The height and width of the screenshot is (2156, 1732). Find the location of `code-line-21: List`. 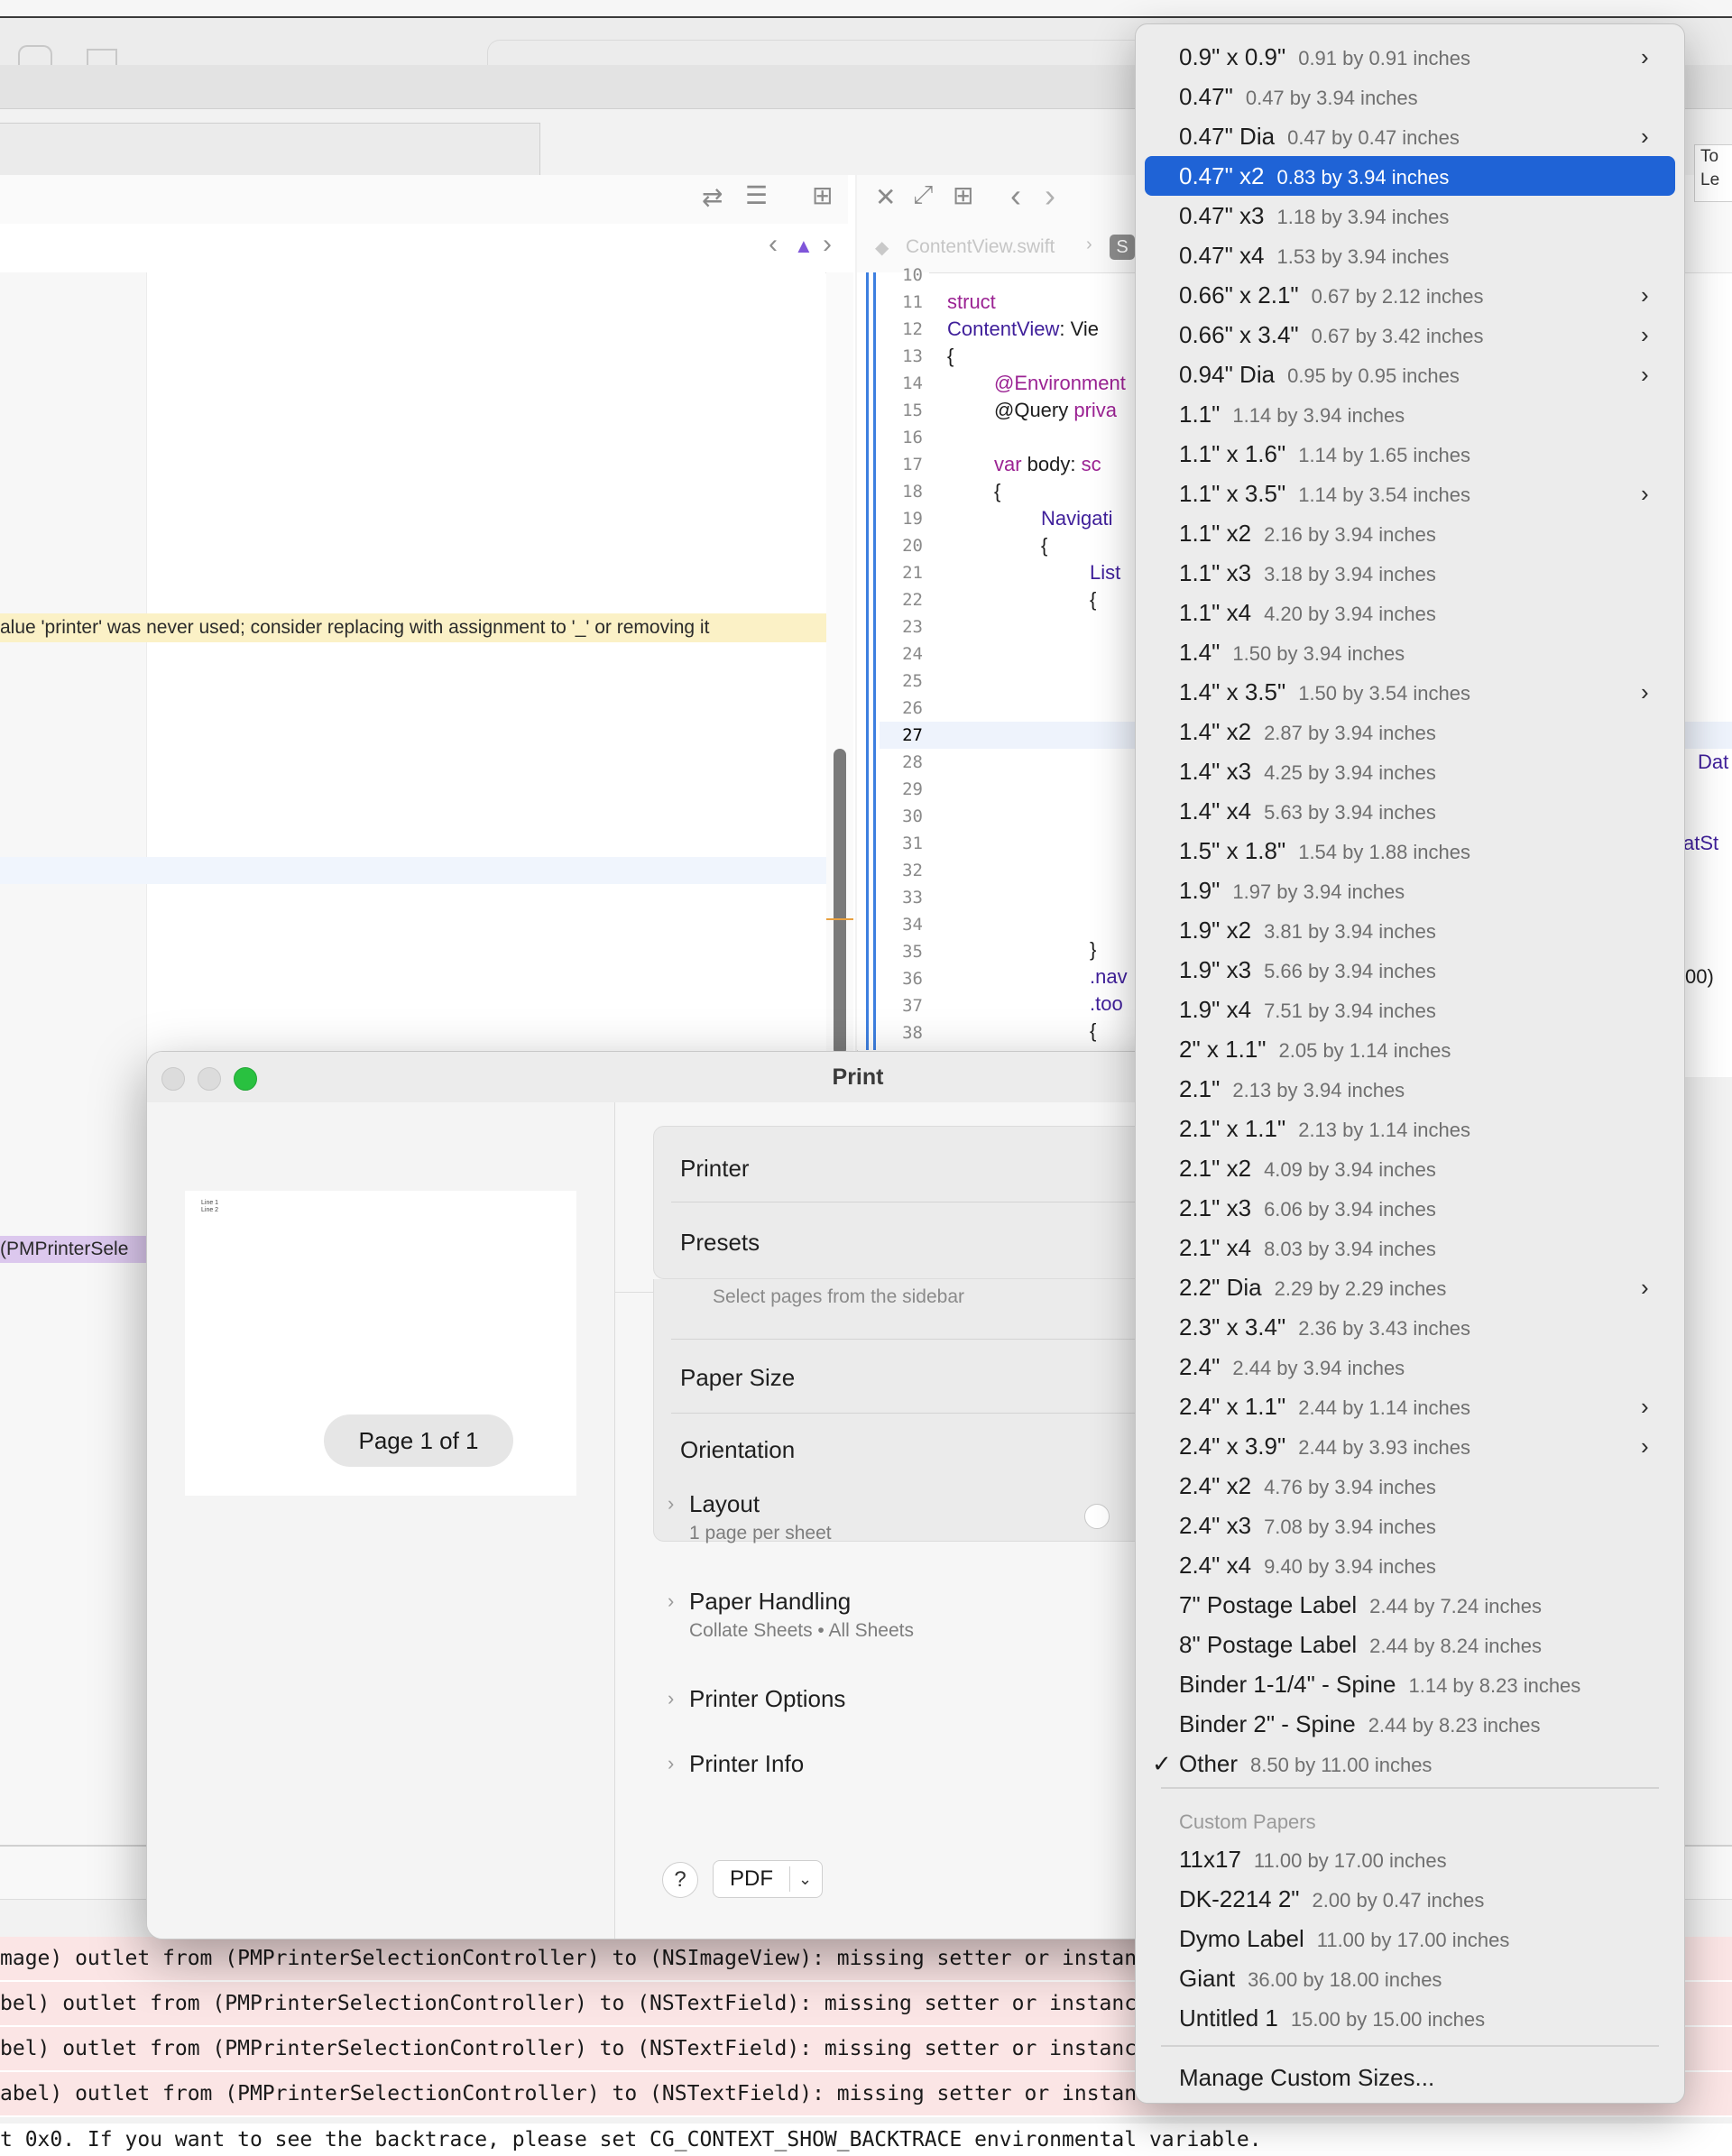

code-line-21: List is located at coordinates (1105, 573).